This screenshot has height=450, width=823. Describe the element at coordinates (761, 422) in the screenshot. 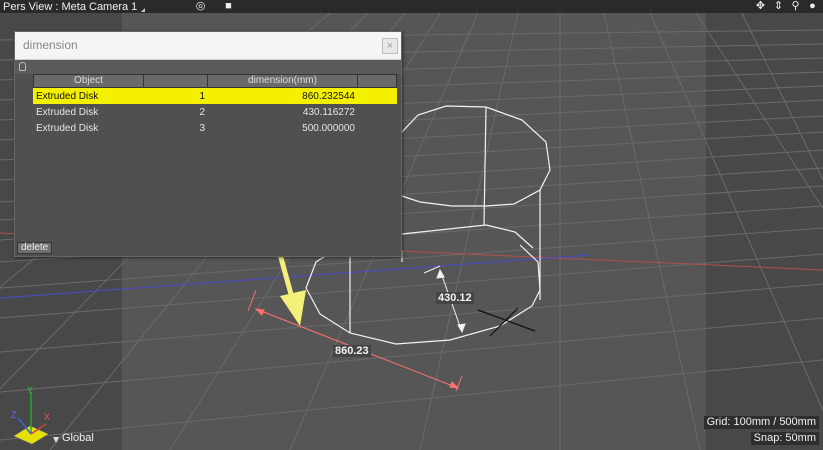

I see `grid-info: Grid: 100mm / 500mm` at that location.